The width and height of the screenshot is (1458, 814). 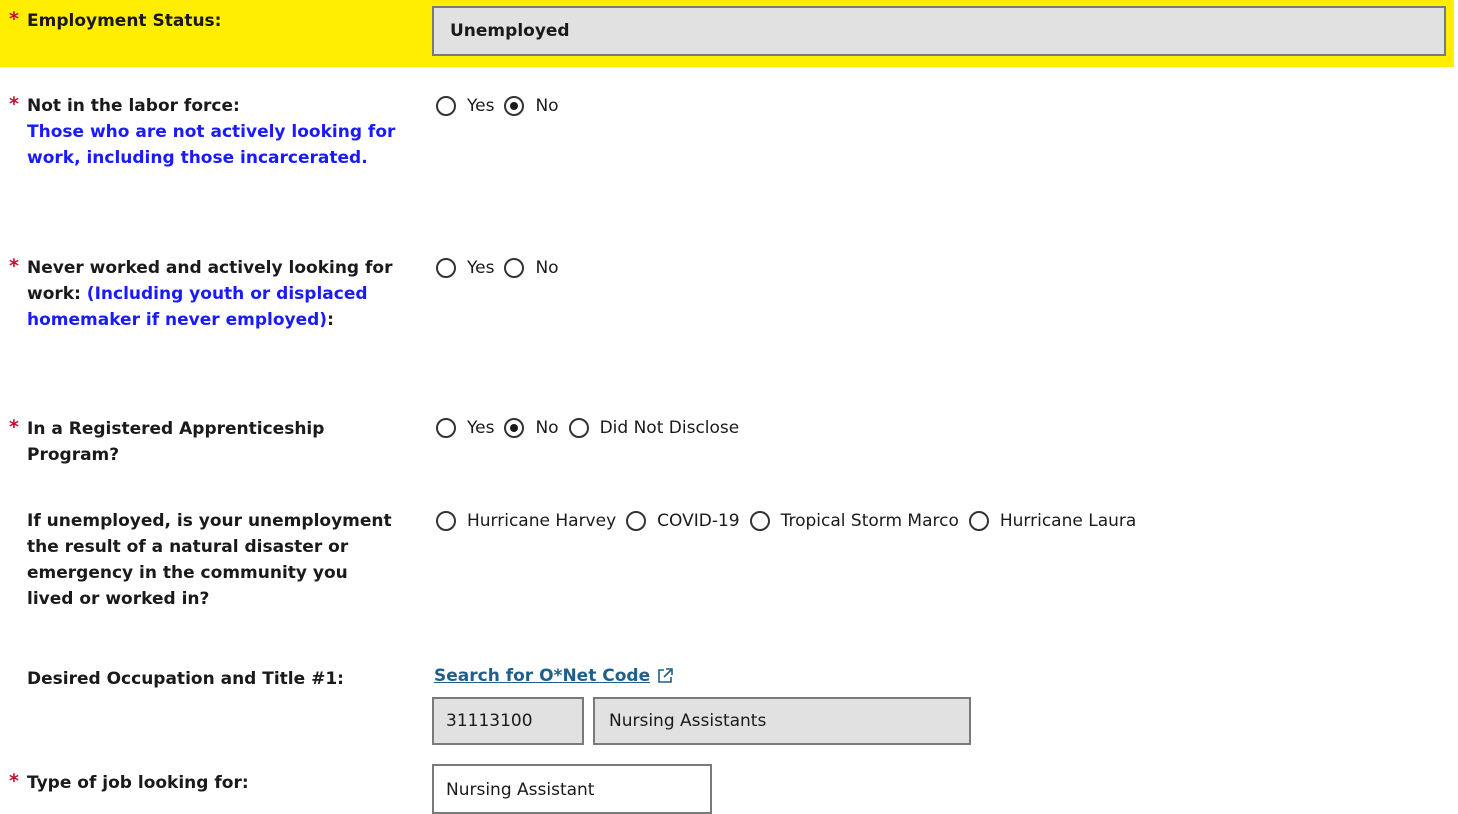 What do you see at coordinates (665, 675) in the screenshot?
I see `external-link-icon` at bounding box center [665, 675].